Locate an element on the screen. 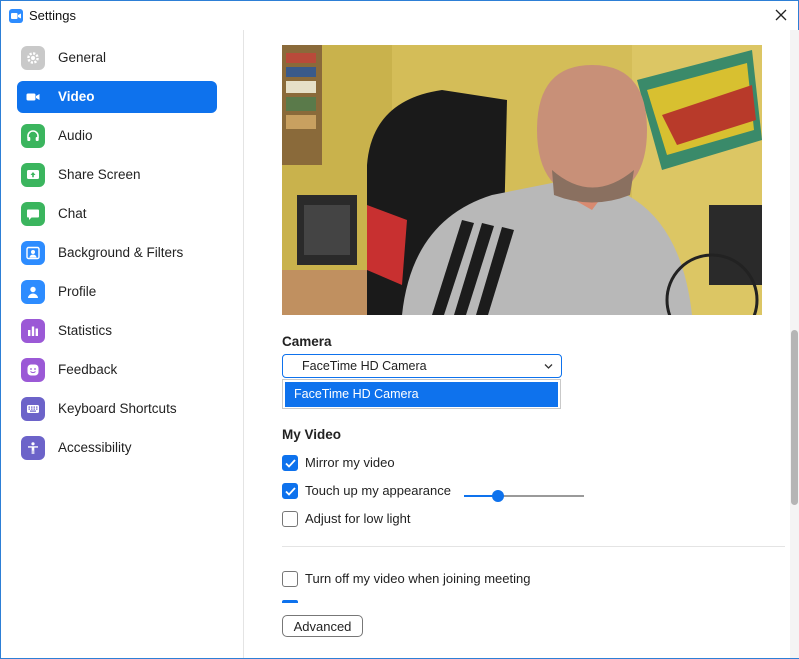 The width and height of the screenshot is (799, 659). sidebar-item-profile: Profile is located at coordinates (117, 292).